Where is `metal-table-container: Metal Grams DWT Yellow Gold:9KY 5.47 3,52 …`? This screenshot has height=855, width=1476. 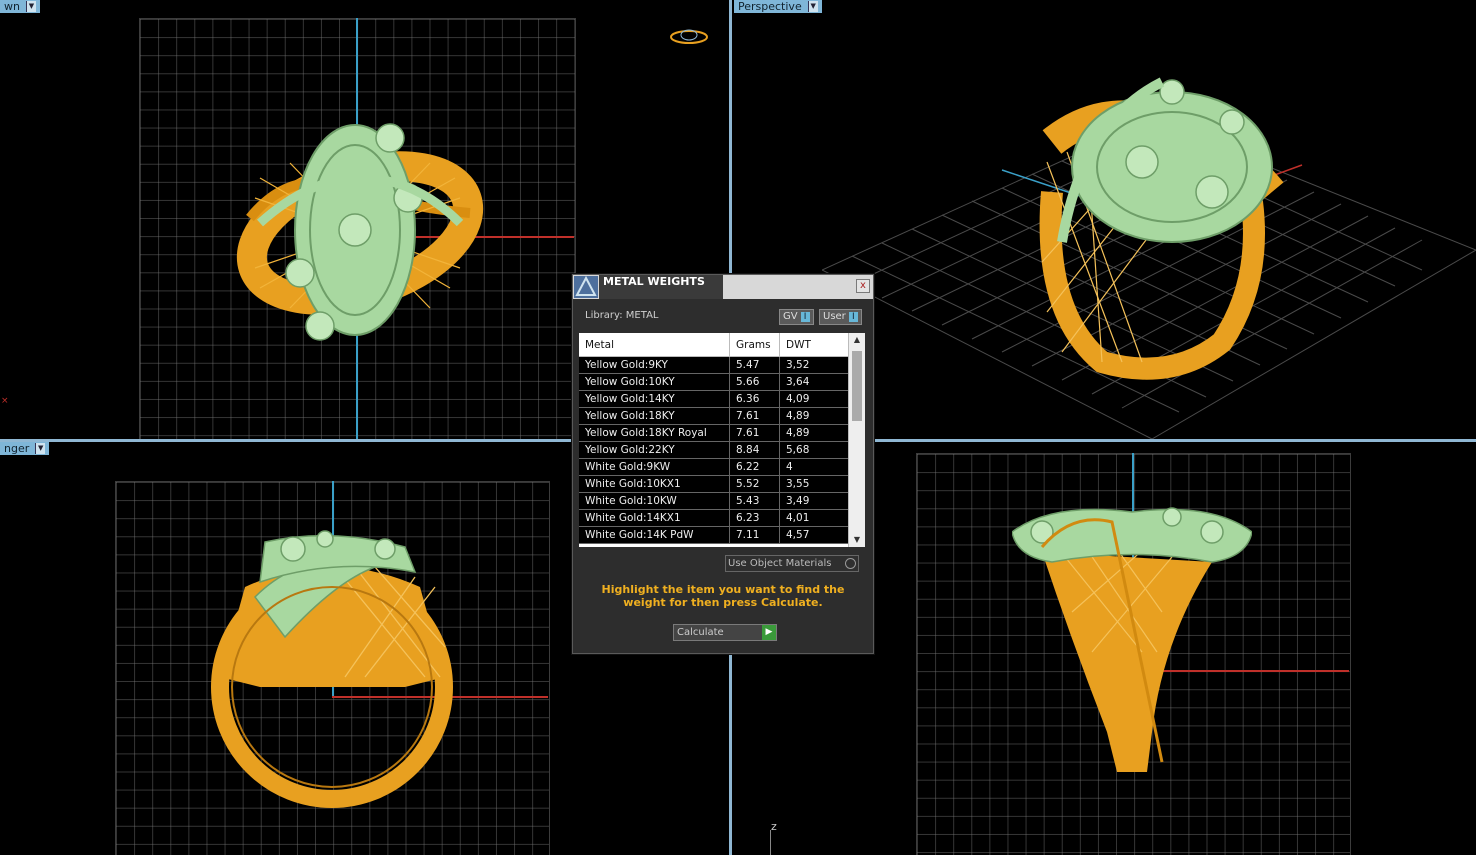 metal-table-container: Metal Grams DWT Yellow Gold:9KY 5.47 3,52 … is located at coordinates (722, 440).